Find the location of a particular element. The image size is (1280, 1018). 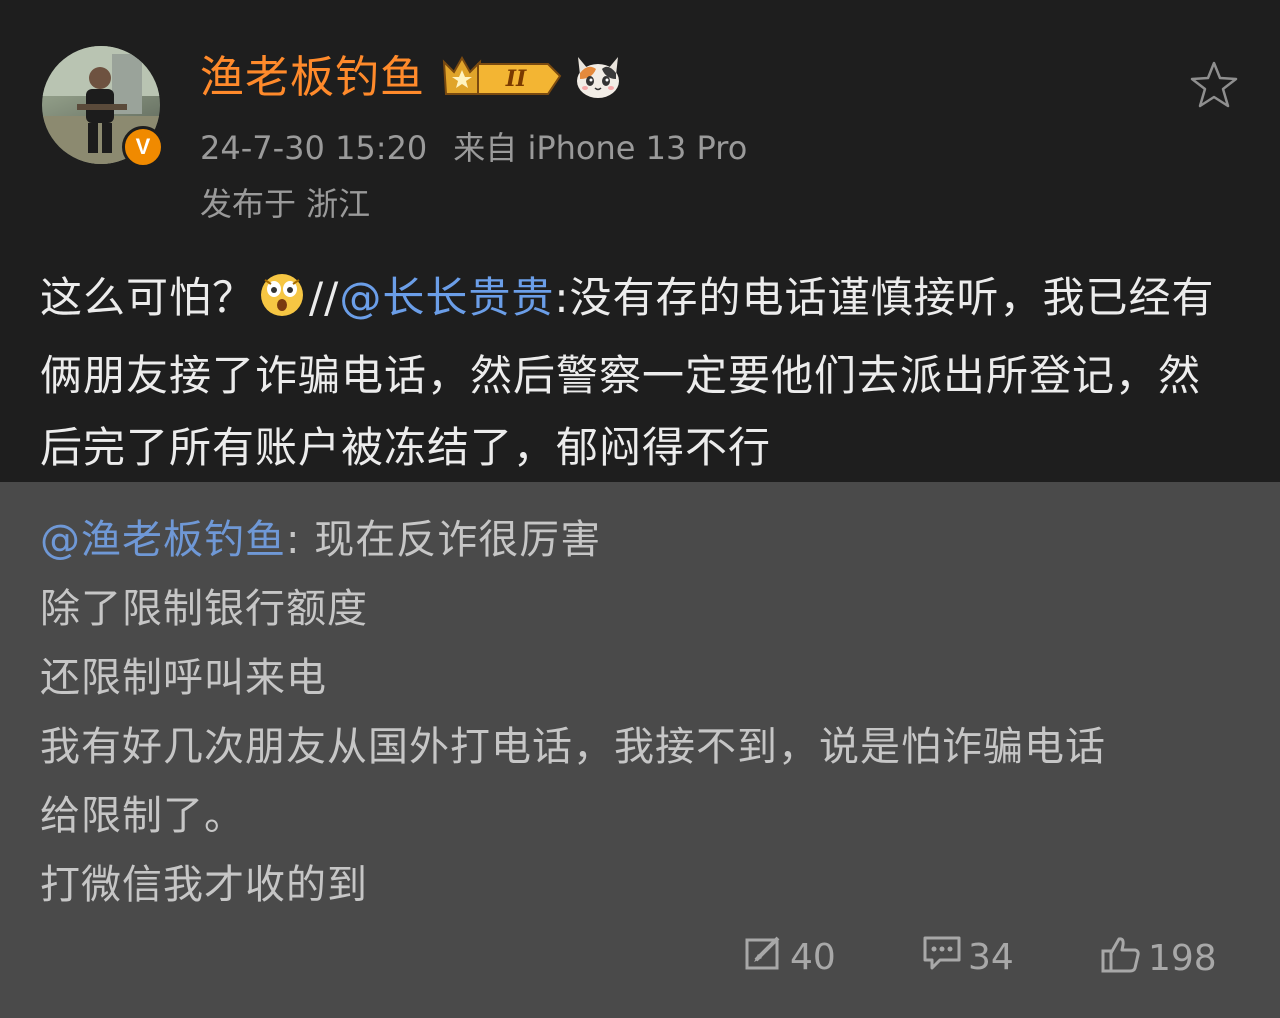

like-icon is located at coordinates (1121, 958).